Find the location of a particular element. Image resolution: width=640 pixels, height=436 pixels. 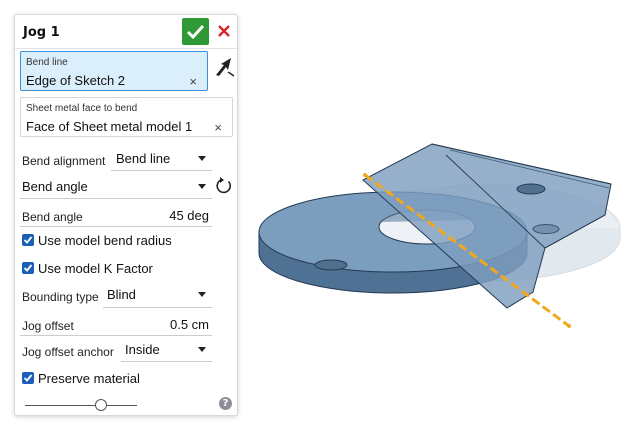

preserve-material-checkbox is located at coordinates (28, 378).